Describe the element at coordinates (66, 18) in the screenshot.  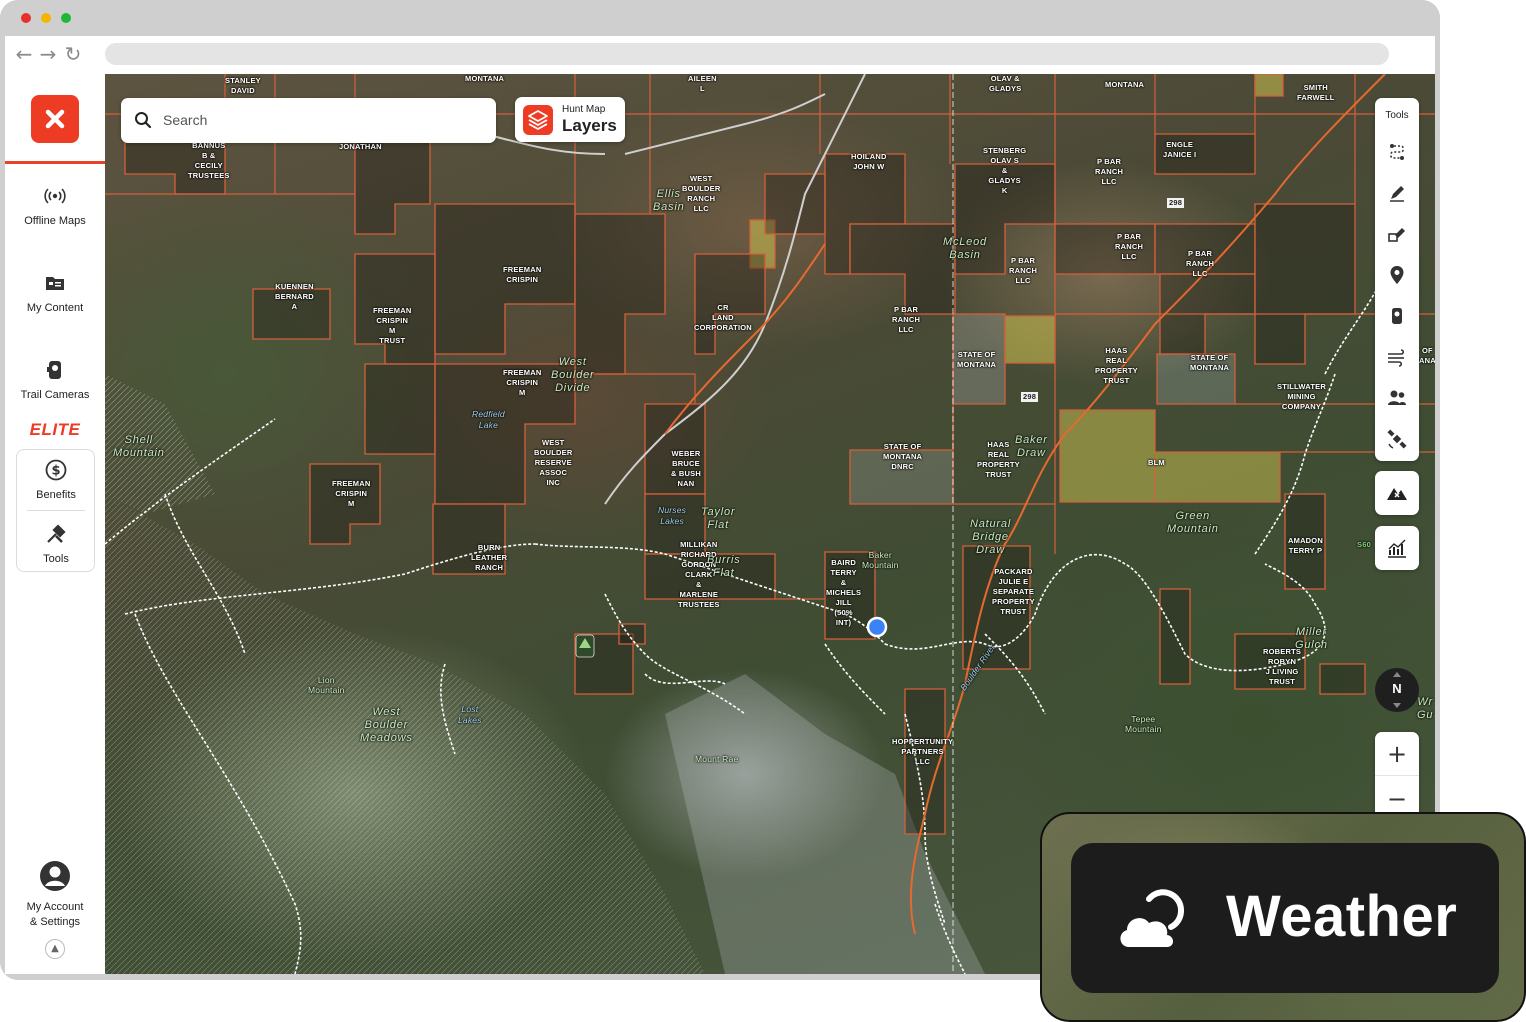
I see `maximize-window-icon` at that location.